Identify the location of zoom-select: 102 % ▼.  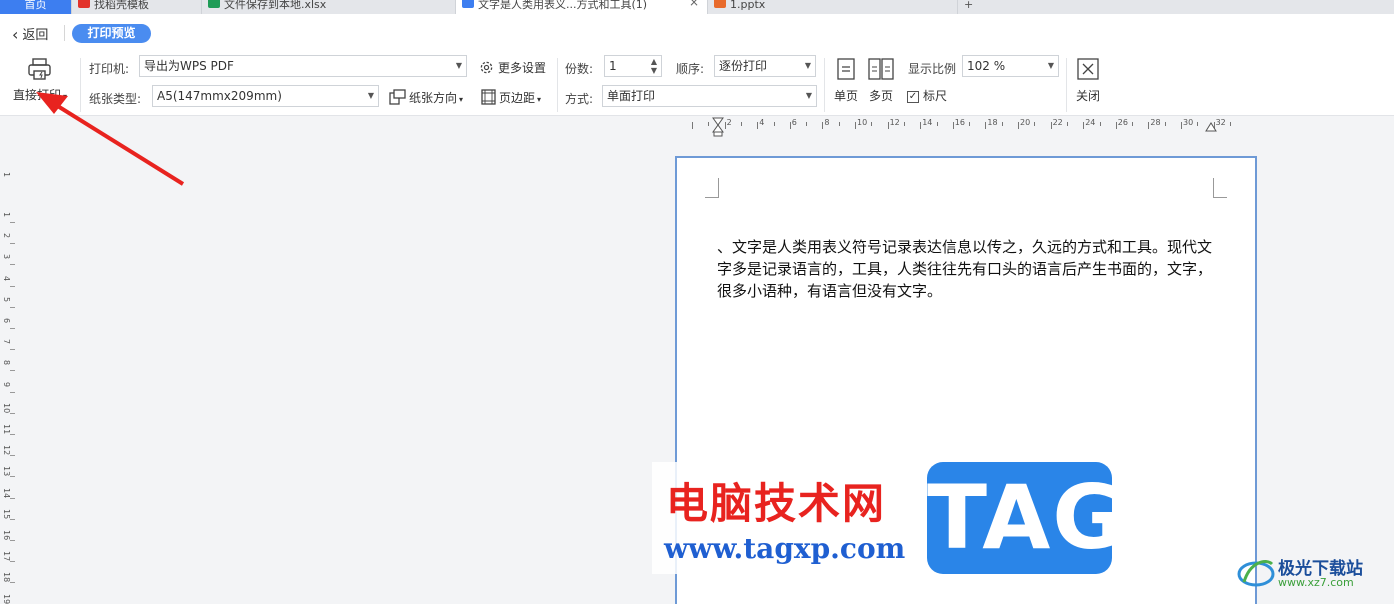
(1010, 66).